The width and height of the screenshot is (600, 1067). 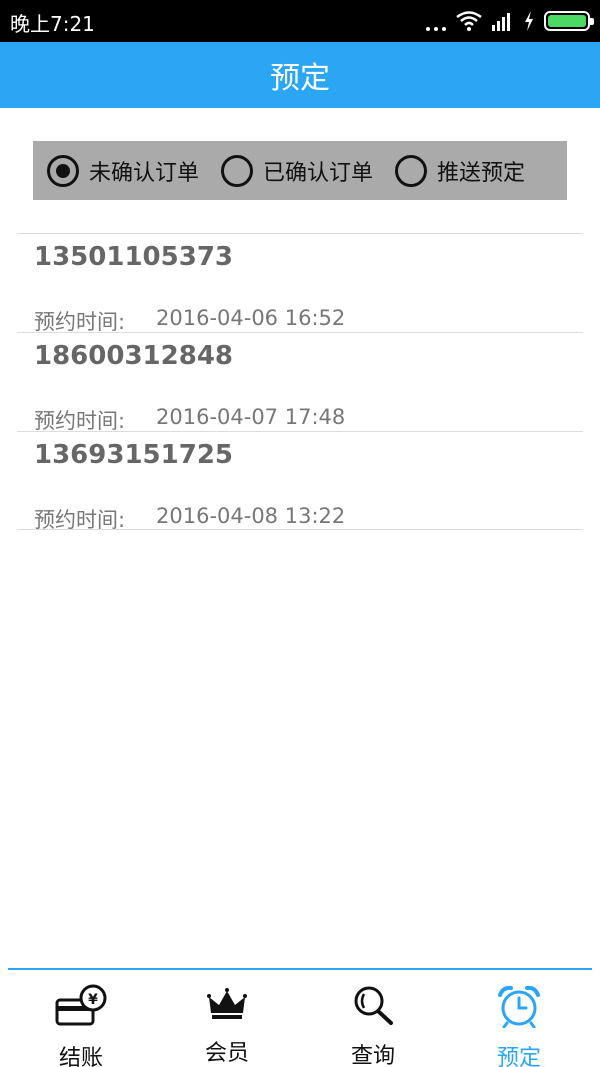 What do you see at coordinates (436, 21) in the screenshot?
I see `more-dots-icon` at bounding box center [436, 21].